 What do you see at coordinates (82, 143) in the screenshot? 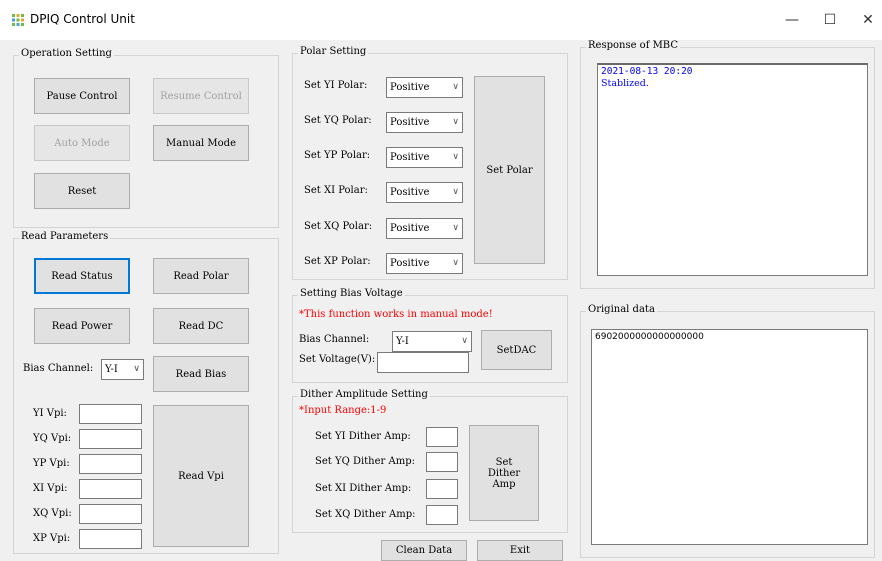
I see `auto-mode-button: Auto Mode` at bounding box center [82, 143].